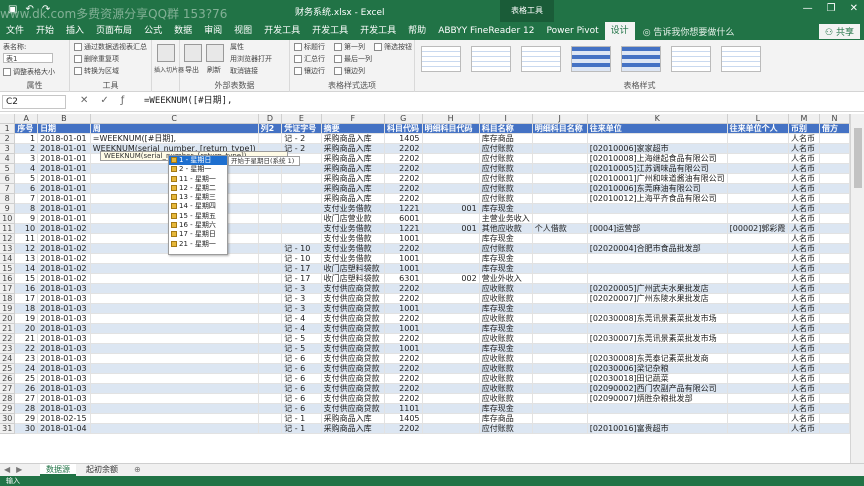 This screenshot has height=486, width=864. Describe the element at coordinates (8, 199) in the screenshot. I see `row-header: 8` at that location.